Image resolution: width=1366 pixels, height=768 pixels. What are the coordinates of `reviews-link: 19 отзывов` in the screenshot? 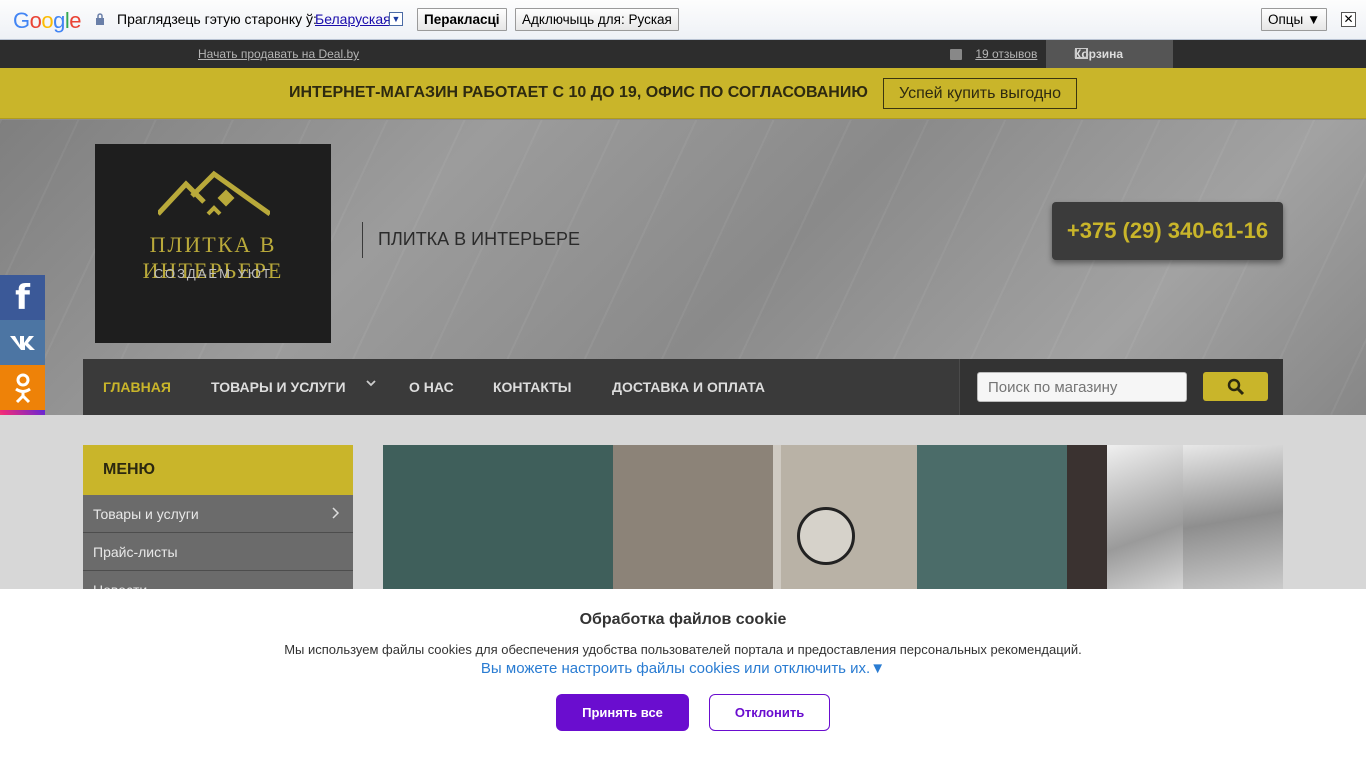 It's located at (1006, 54).